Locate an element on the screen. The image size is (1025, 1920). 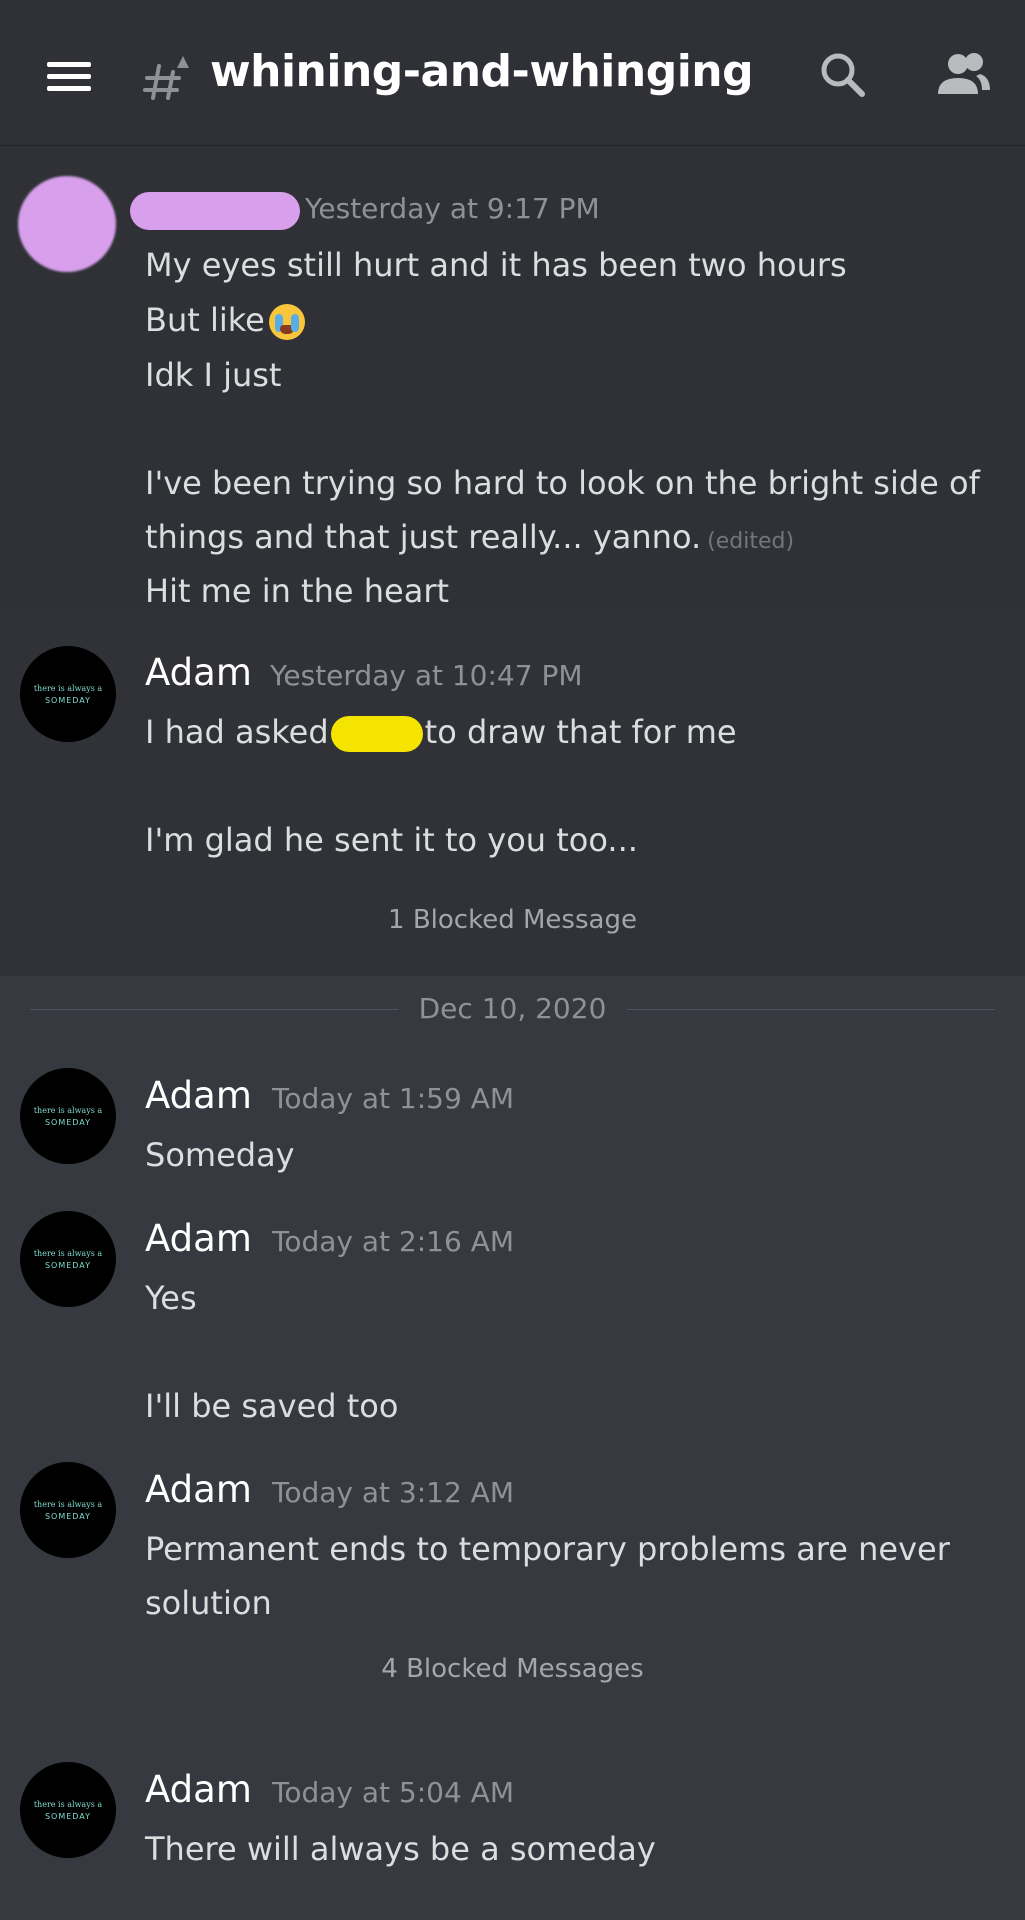
blocked-messages-button: 4 Blocked Messages is located at coordinates (512, 1669).